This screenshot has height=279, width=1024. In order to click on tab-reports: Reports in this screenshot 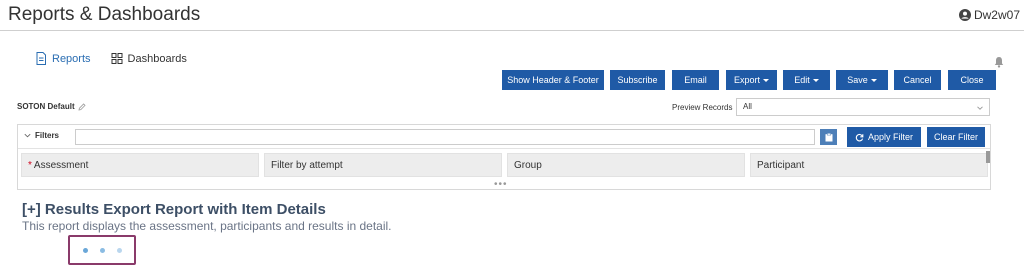, I will do `click(63, 58)`.